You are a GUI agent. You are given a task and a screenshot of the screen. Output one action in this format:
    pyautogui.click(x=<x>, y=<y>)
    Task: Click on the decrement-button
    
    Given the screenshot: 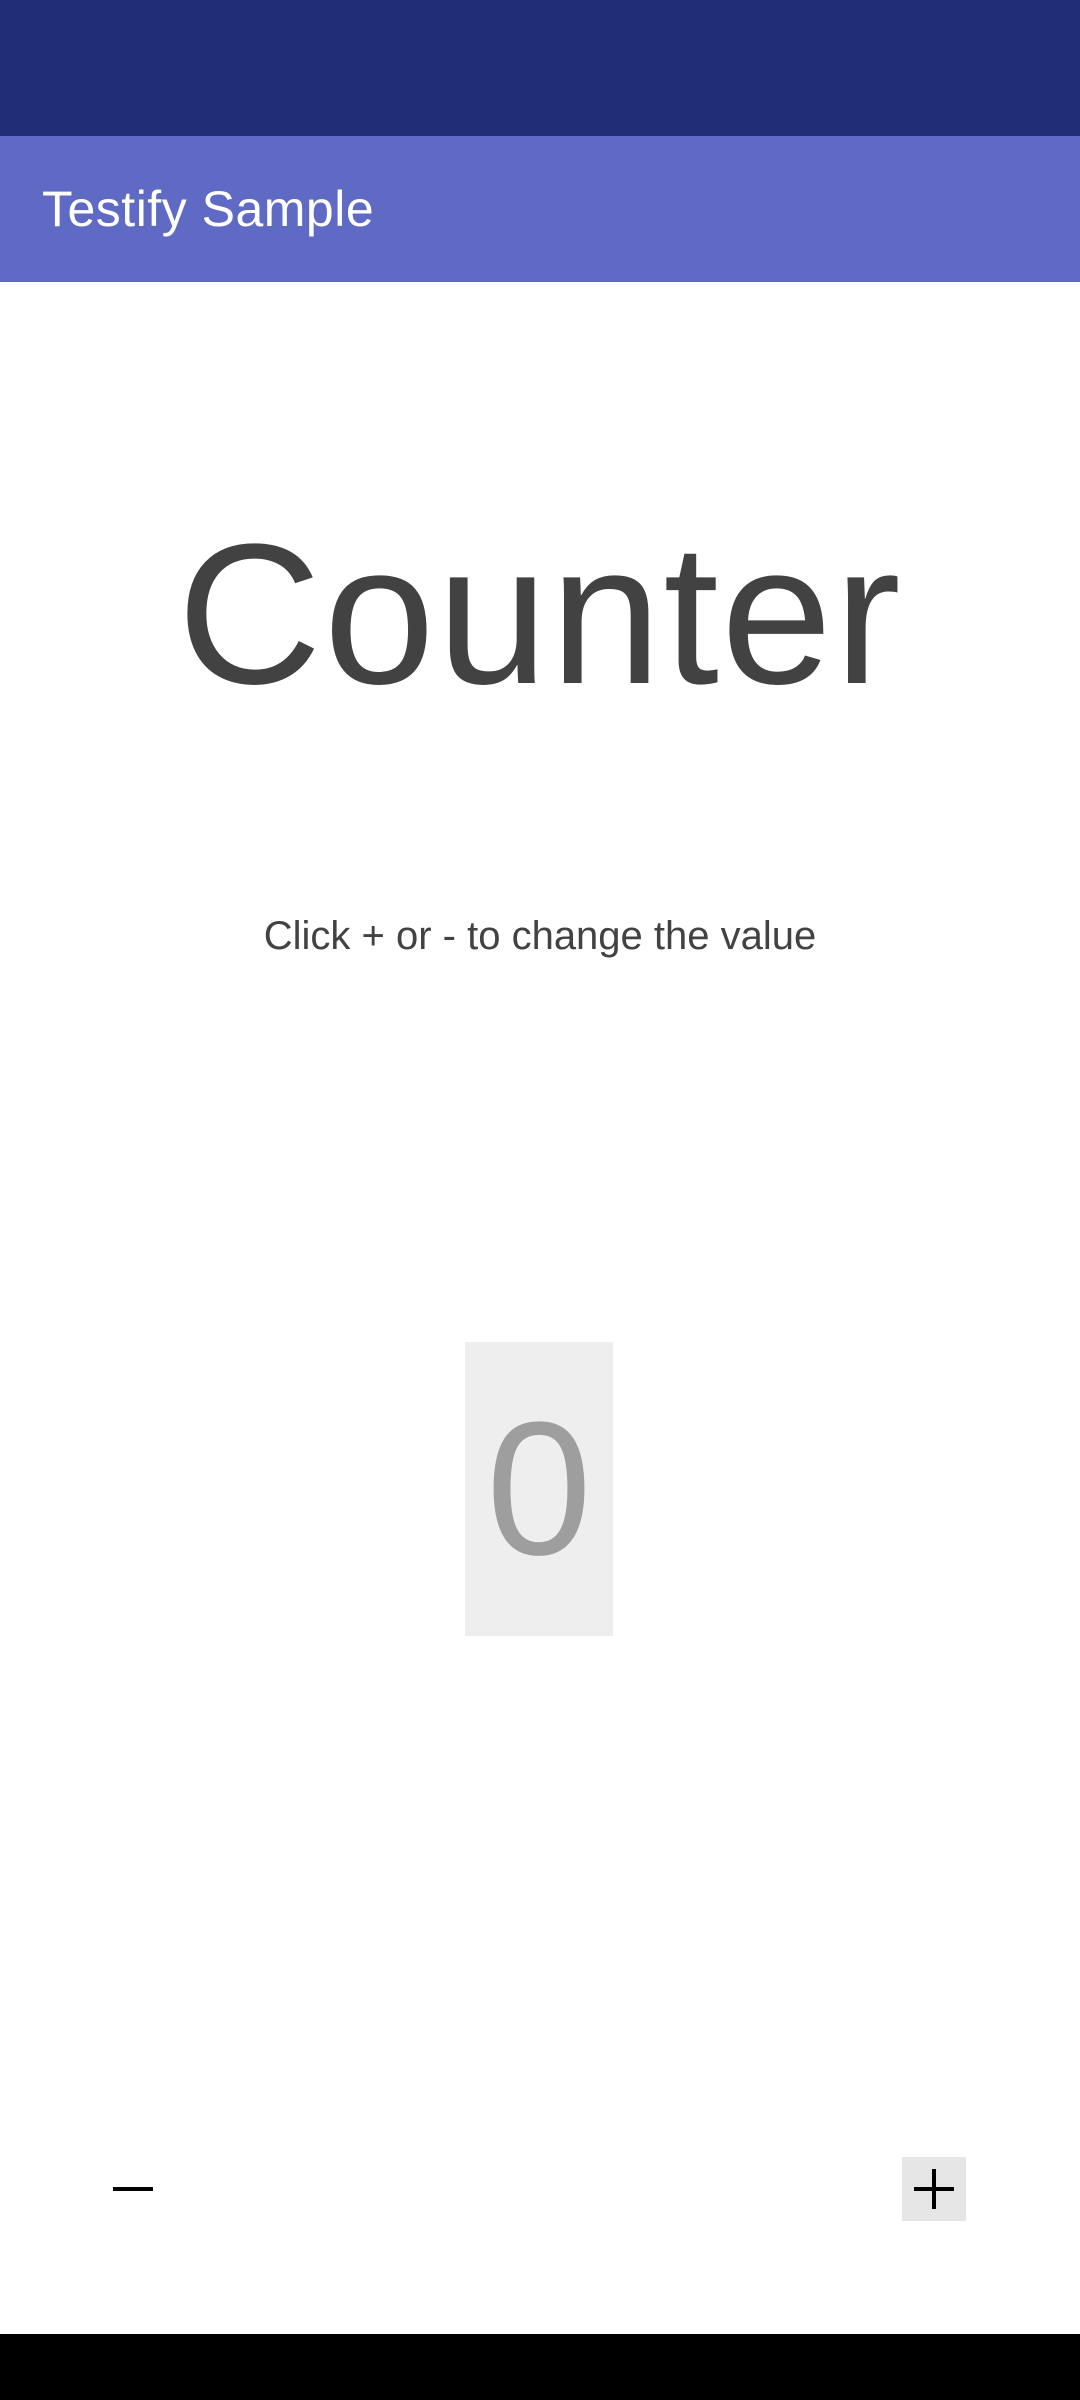 What is the action you would take?
    pyautogui.click(x=133, y=2189)
    